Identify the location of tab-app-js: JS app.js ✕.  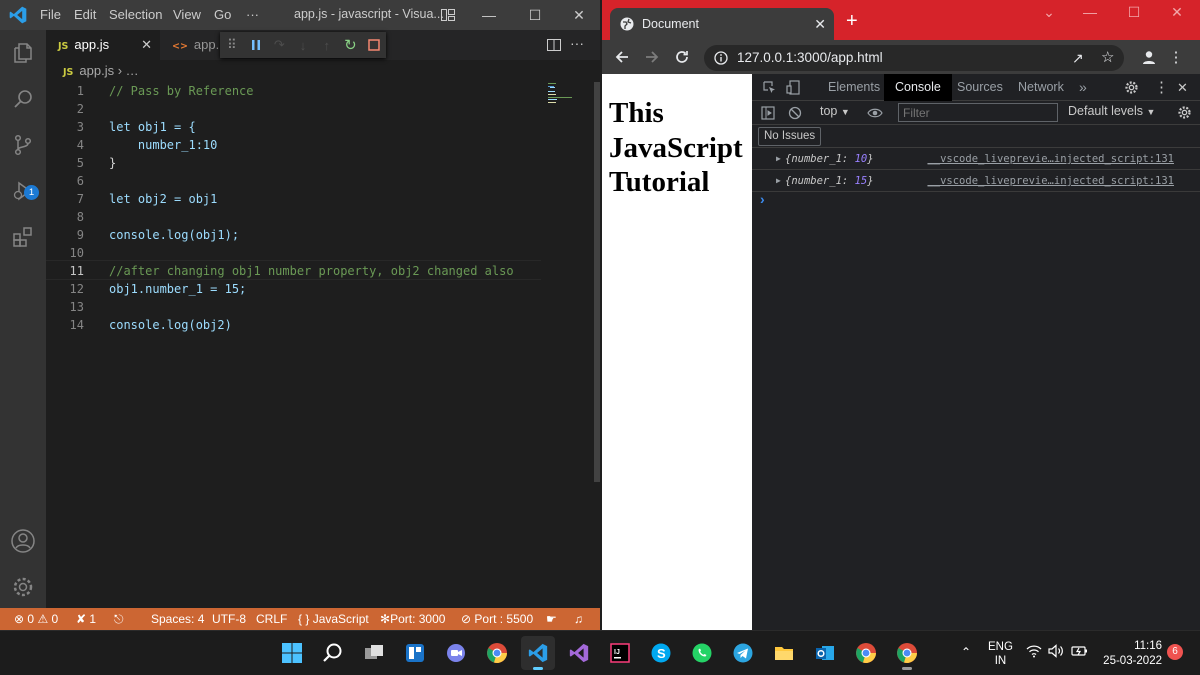
(103, 45).